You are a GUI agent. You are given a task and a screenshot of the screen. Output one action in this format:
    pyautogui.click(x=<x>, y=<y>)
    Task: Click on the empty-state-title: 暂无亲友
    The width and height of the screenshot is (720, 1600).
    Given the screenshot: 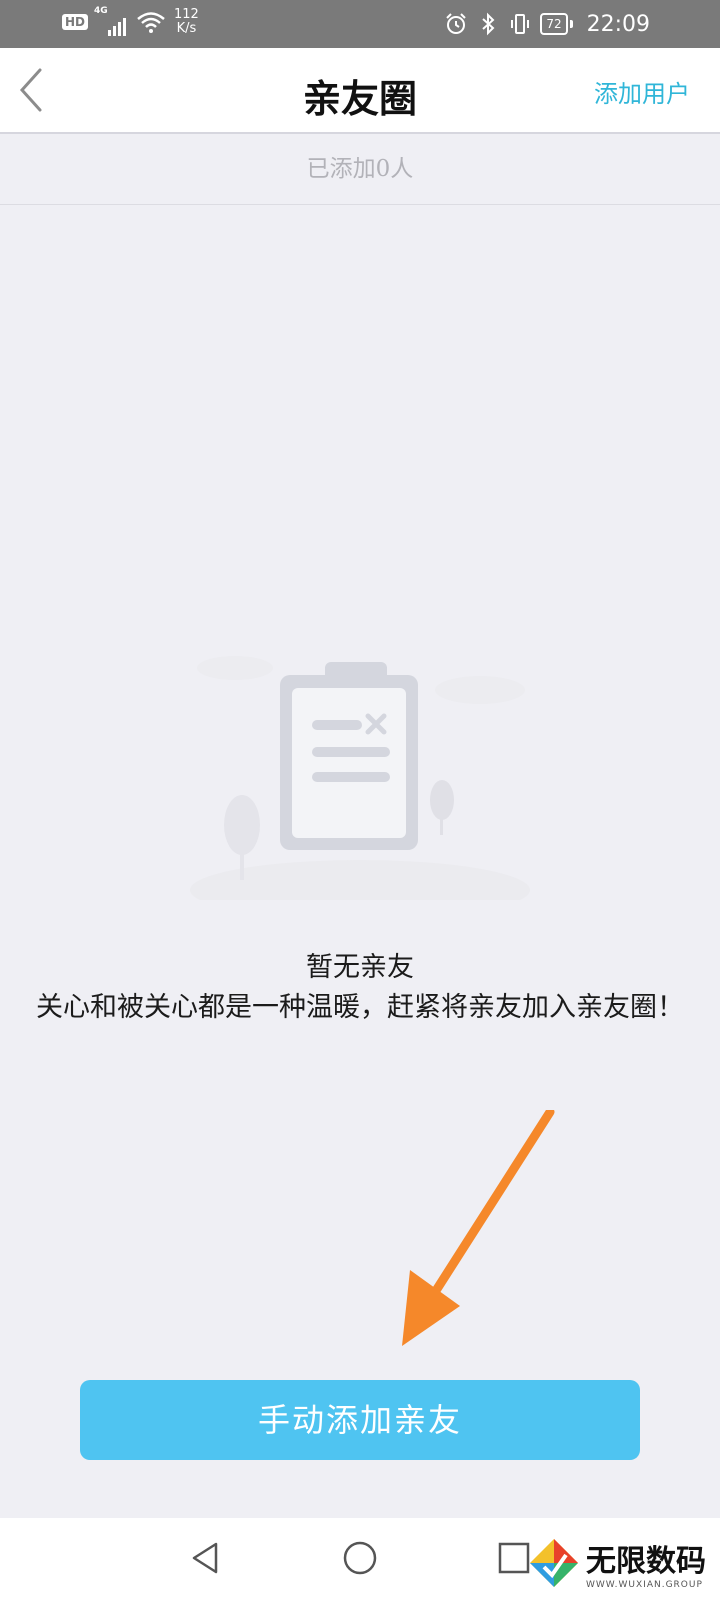 What is the action you would take?
    pyautogui.click(x=360, y=967)
    